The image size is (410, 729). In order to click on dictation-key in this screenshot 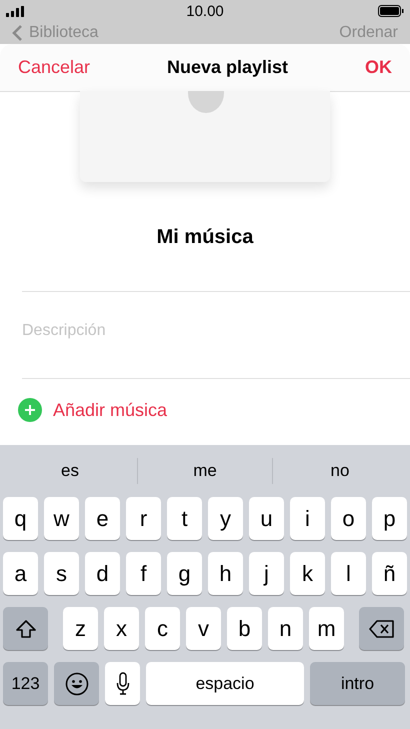, I will do `click(122, 683)`.